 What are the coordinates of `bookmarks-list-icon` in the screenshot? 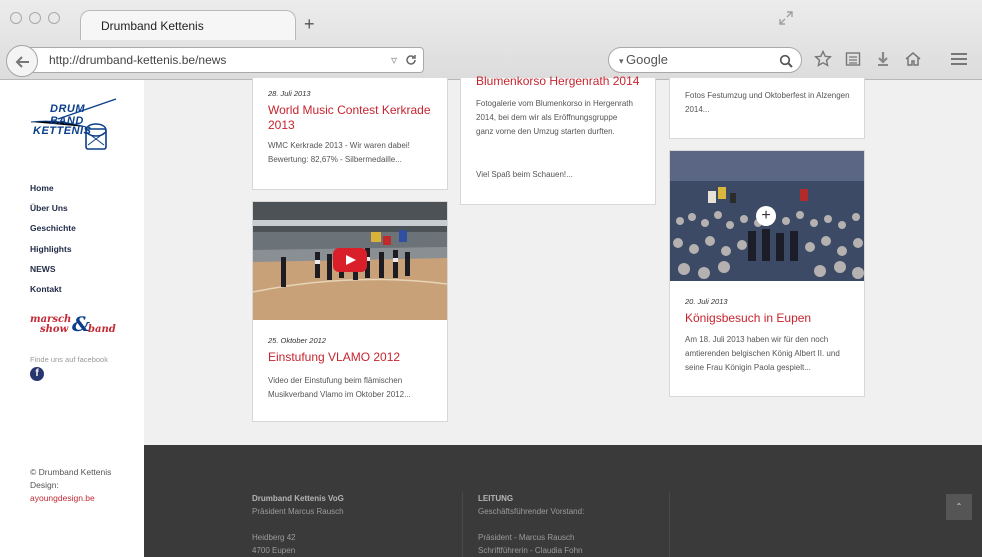 It's located at (853, 59).